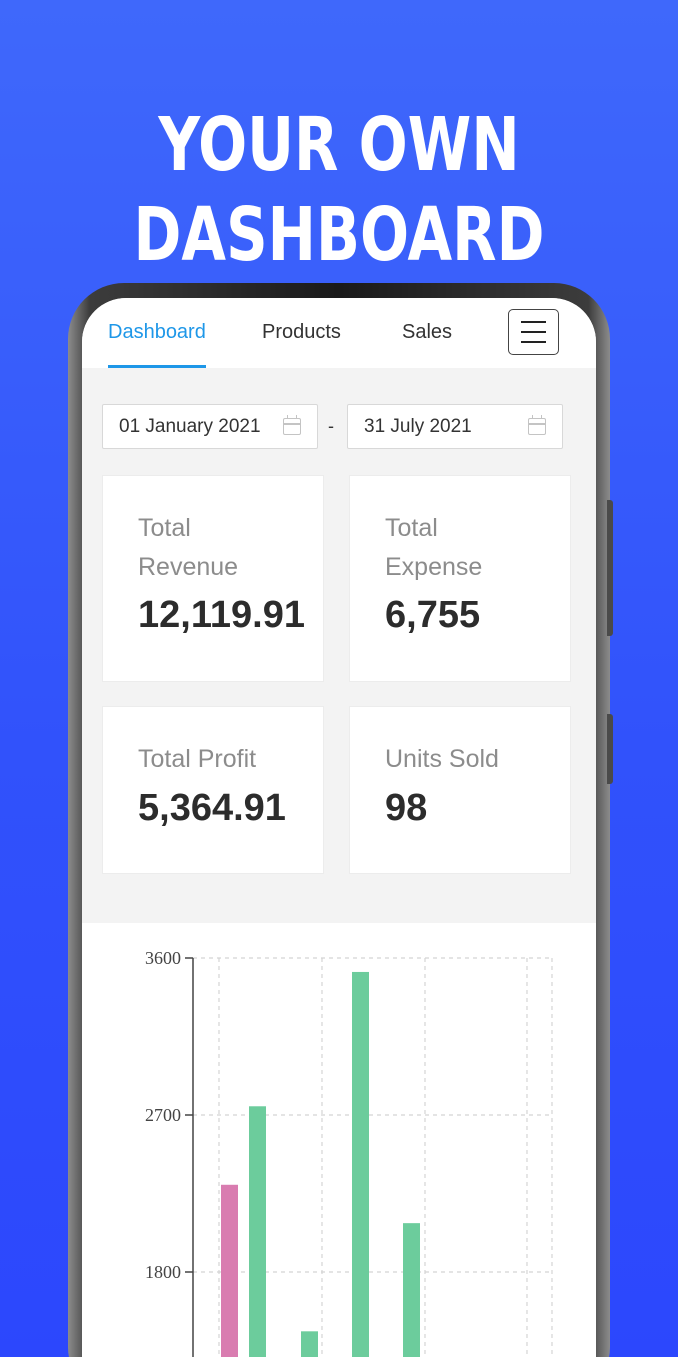  What do you see at coordinates (339, 190) in the screenshot?
I see `headline: YOUR OWN DASHBOARD` at bounding box center [339, 190].